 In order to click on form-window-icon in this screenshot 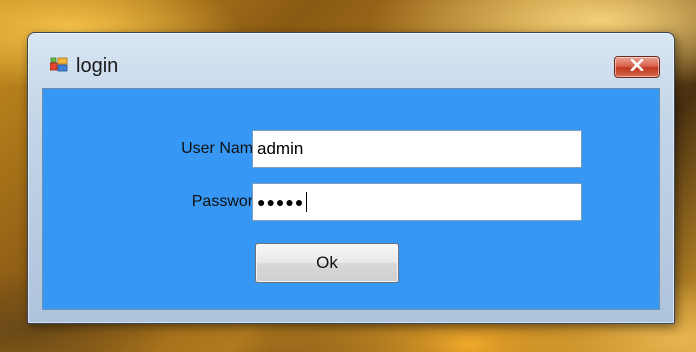, I will do `click(58, 65)`.